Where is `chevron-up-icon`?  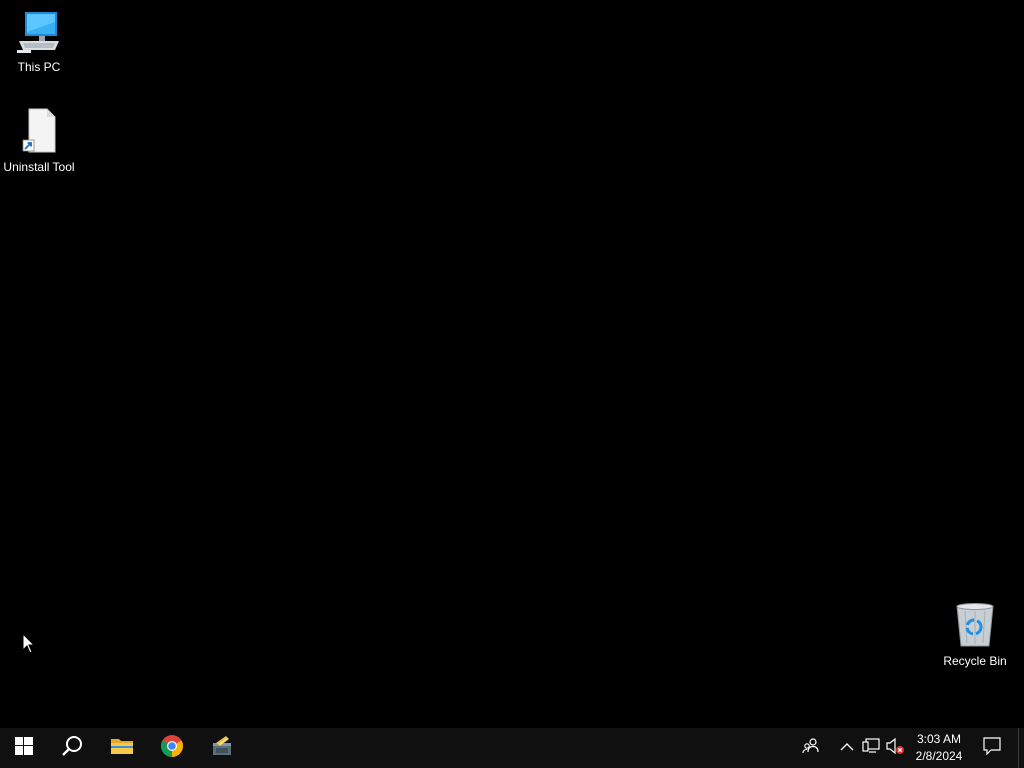 chevron-up-icon is located at coordinates (847, 748).